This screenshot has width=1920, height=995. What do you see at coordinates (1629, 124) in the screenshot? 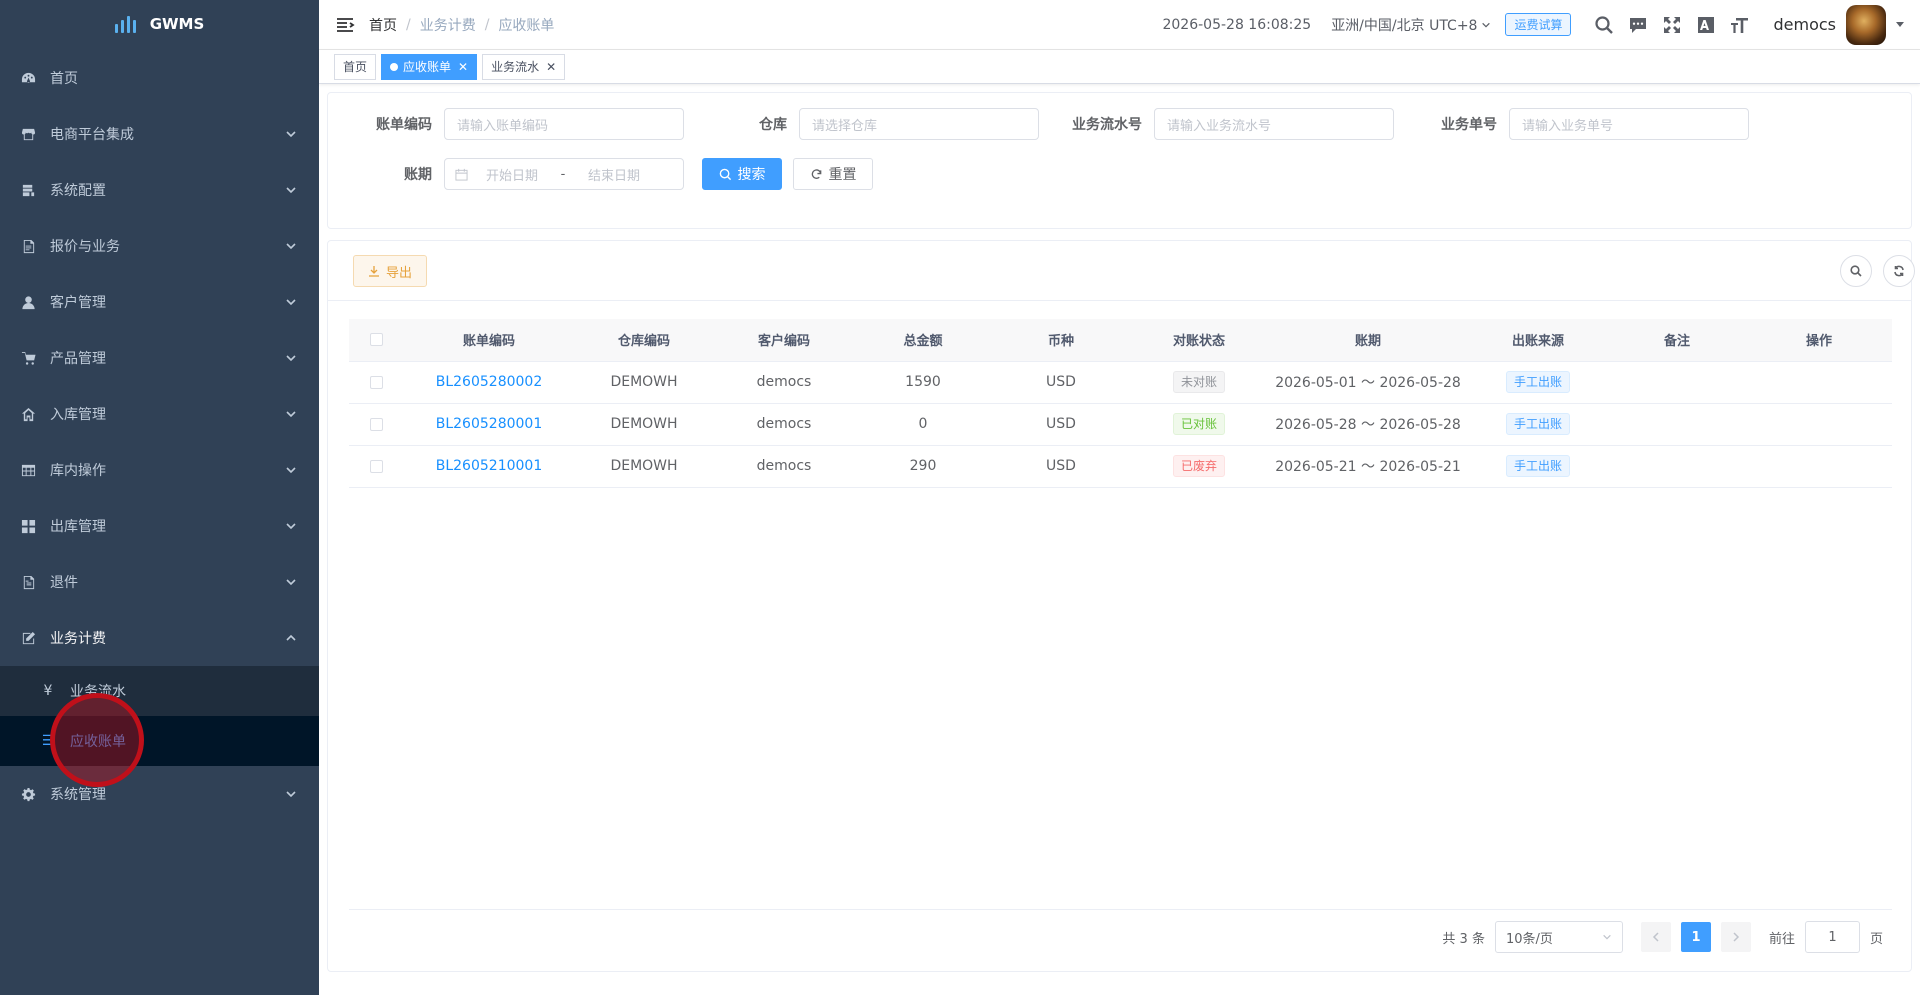
I see `biz-no-input: 请输入业务单号` at bounding box center [1629, 124].